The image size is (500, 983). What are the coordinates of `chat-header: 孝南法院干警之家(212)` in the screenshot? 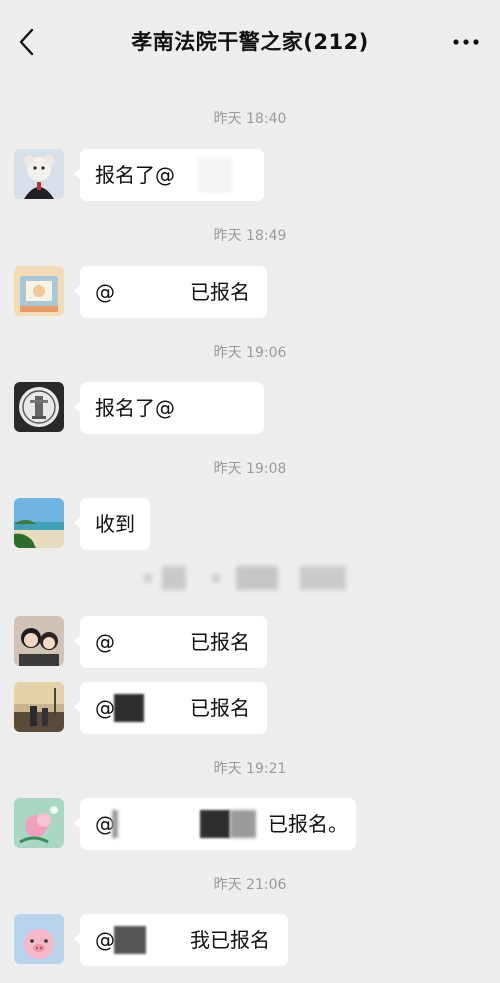 It's located at (250, 43).